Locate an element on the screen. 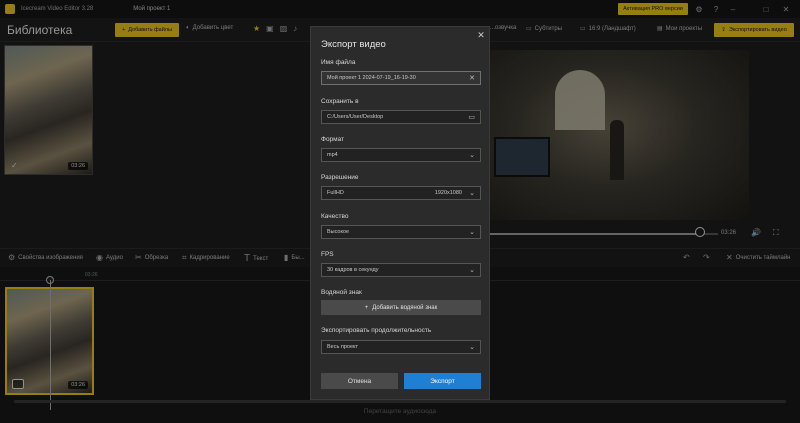 The height and width of the screenshot is (423, 800). add-watermark-label: Добавить водяной знак is located at coordinates (405, 307).